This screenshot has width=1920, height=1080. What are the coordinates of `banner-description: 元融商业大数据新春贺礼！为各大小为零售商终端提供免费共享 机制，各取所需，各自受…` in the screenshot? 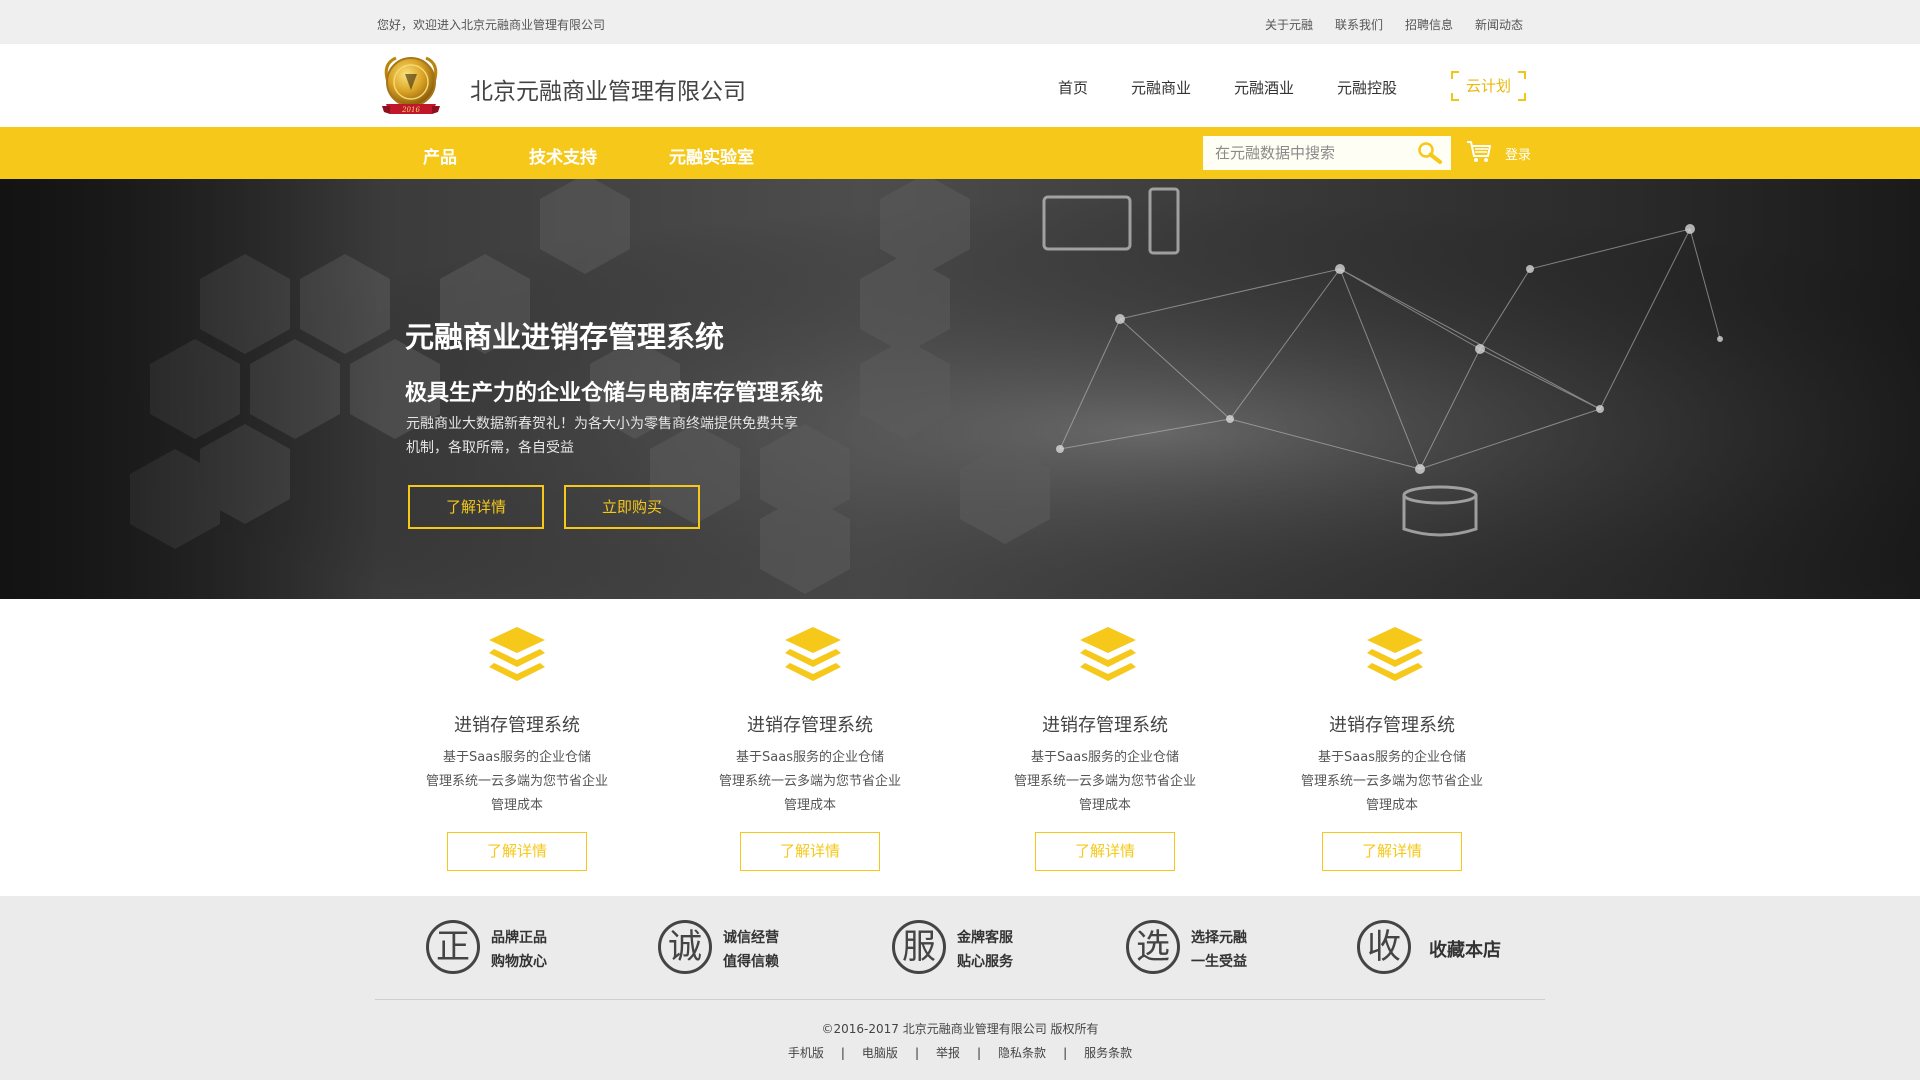 It's located at (656, 436).